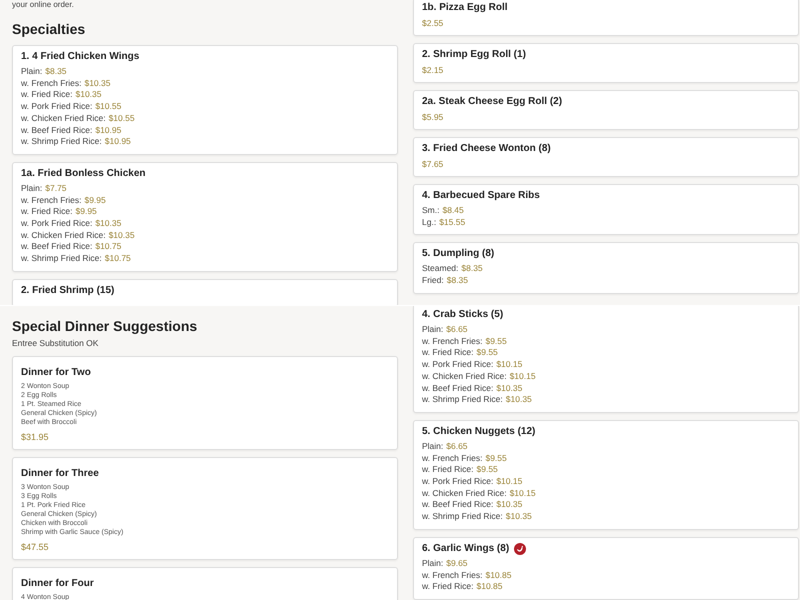  I want to click on menu-item-card: 4. Crab Sticks (5) Plain: $6.65 w. French Fries: $9.55 w. Fried Rice: $9.55 w. Pork Fried Rice: $10.15 w. Chicken Fried Rice: $10.15 w. Beef Fried Rice: $10.35 w. Shrimp Fried Rice: $10.35, so click(606, 359).